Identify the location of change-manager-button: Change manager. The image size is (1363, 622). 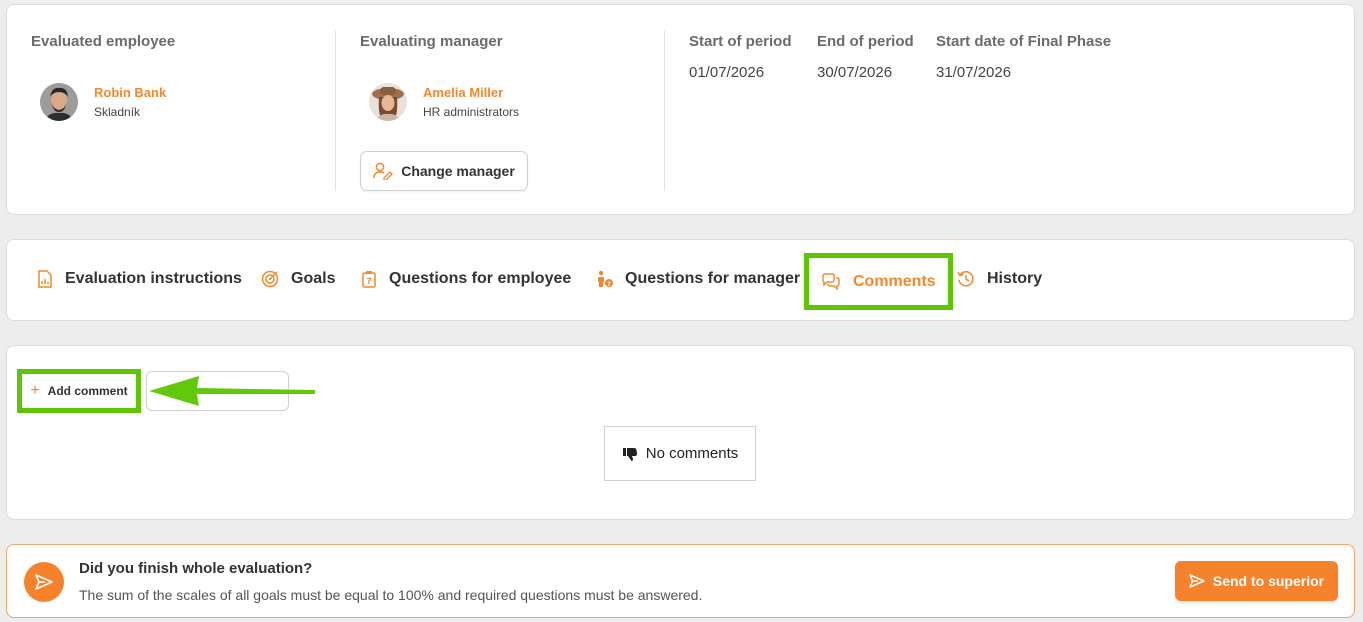
(444, 171).